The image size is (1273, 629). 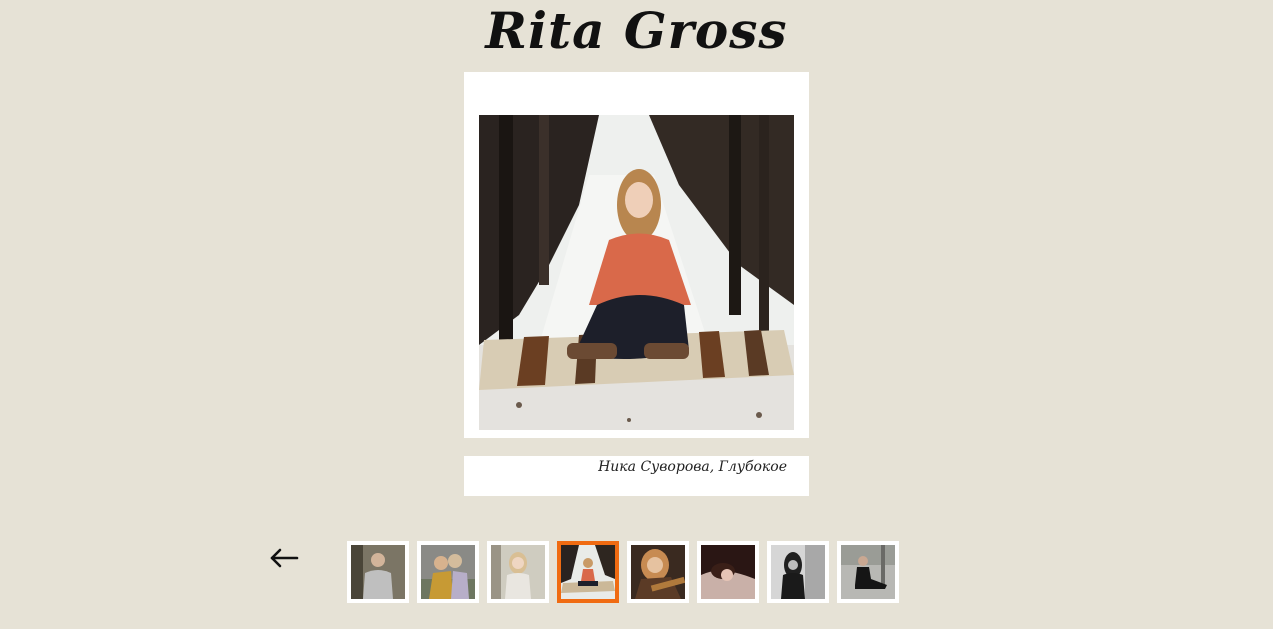 What do you see at coordinates (284, 558) in the screenshot?
I see `left-arrow-icon` at bounding box center [284, 558].